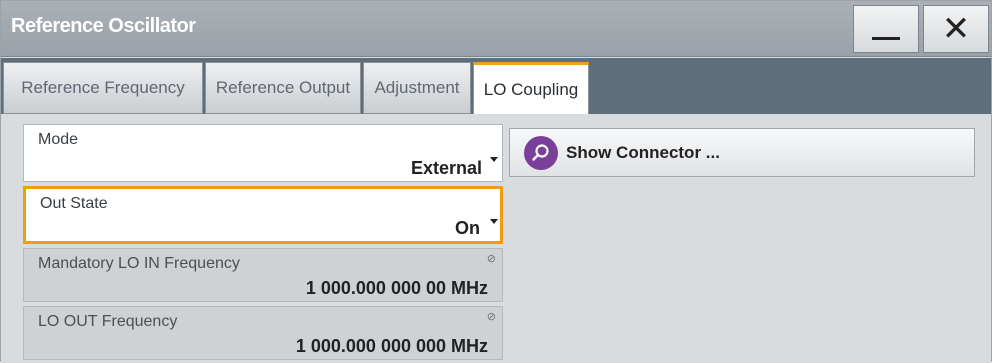 This screenshot has width=992, height=363. I want to click on out-state-value: On, so click(467, 228).